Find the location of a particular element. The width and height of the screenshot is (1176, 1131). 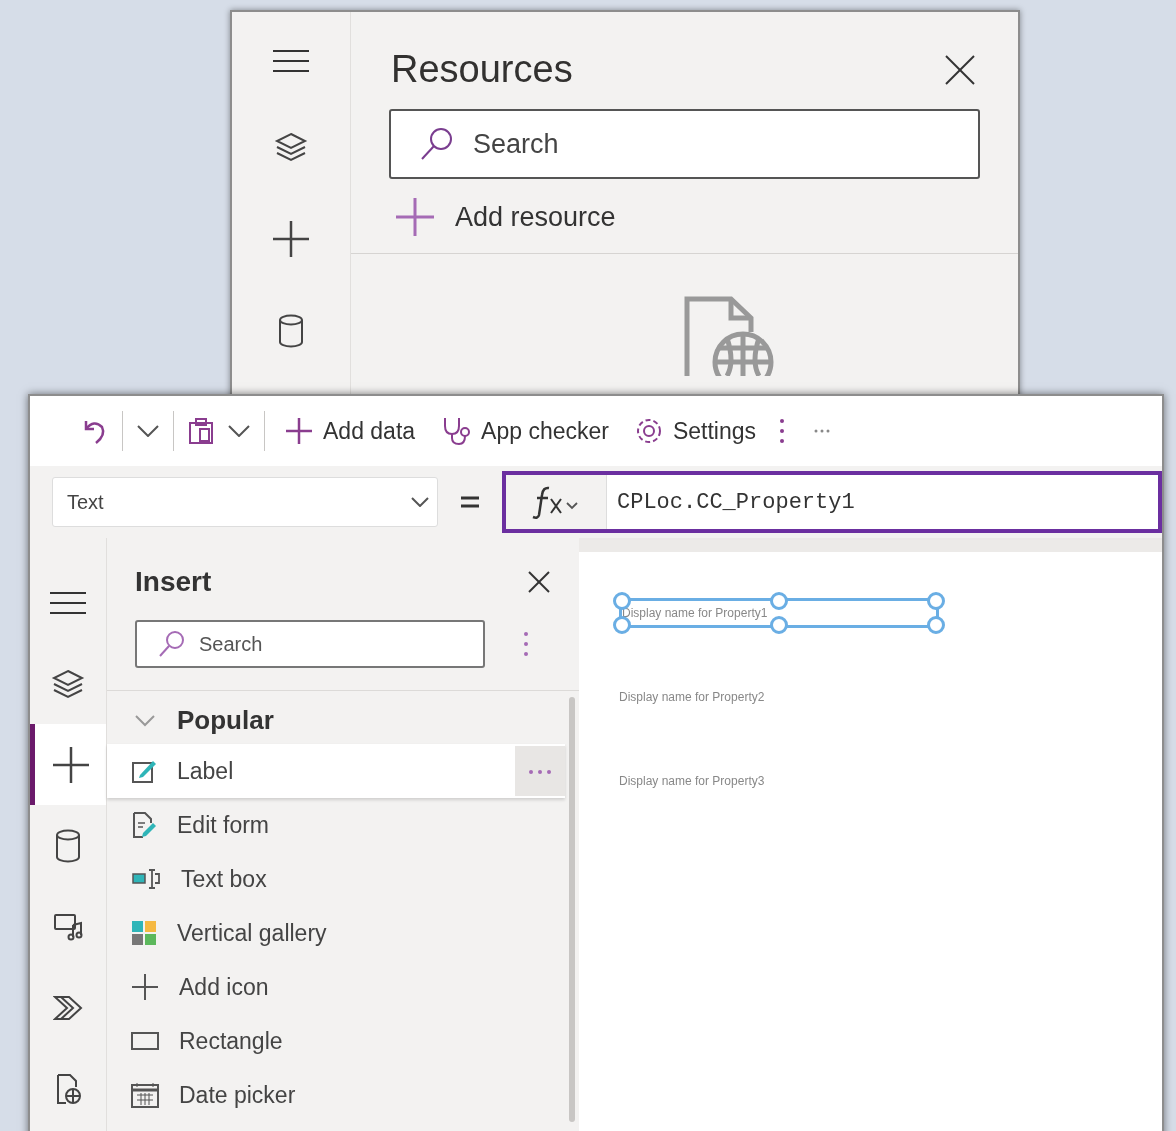

media-icon is located at coordinates (68, 926).